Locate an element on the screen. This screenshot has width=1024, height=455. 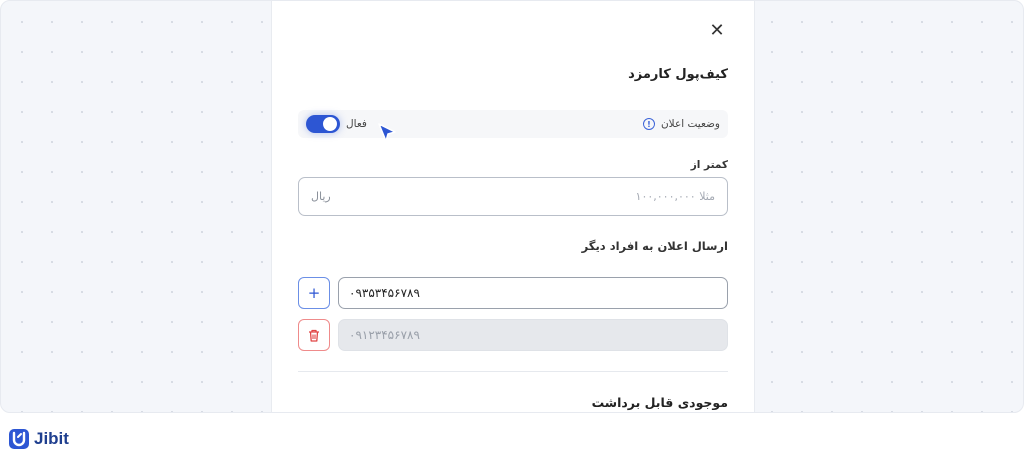
phone-row: ۰۹۱۲۳۴۵۶۷۸۹ is located at coordinates (513, 335).